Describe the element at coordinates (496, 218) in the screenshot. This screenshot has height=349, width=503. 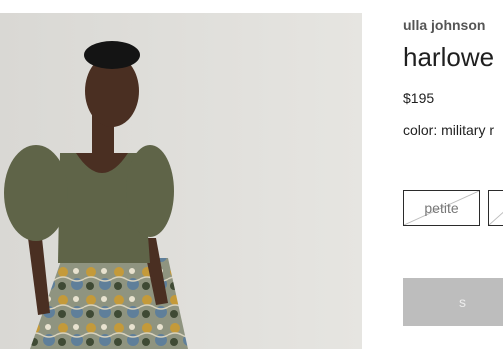
I see `unavailable-strike-icon` at that location.